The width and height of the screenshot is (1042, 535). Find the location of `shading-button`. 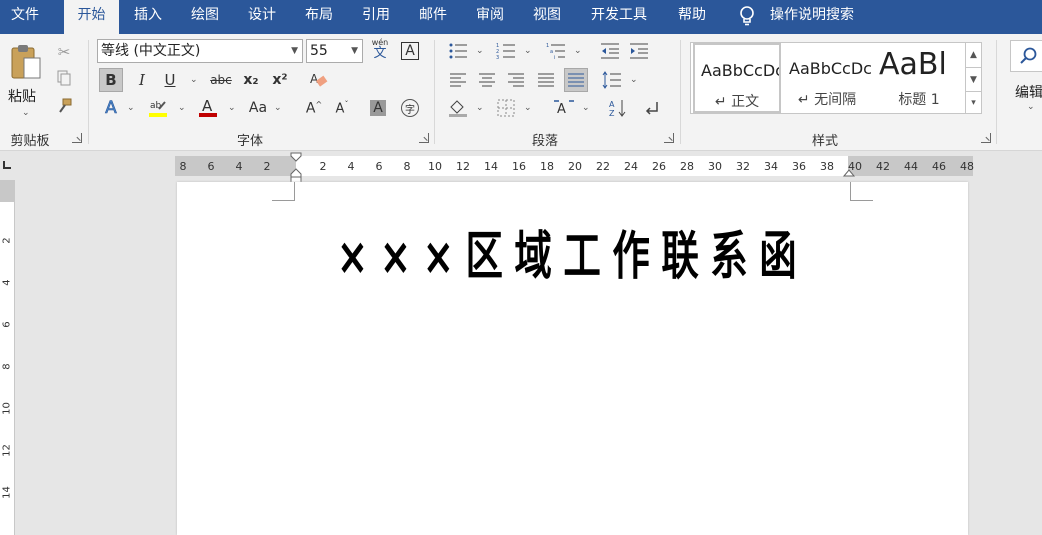

shading-button is located at coordinates (458, 108).